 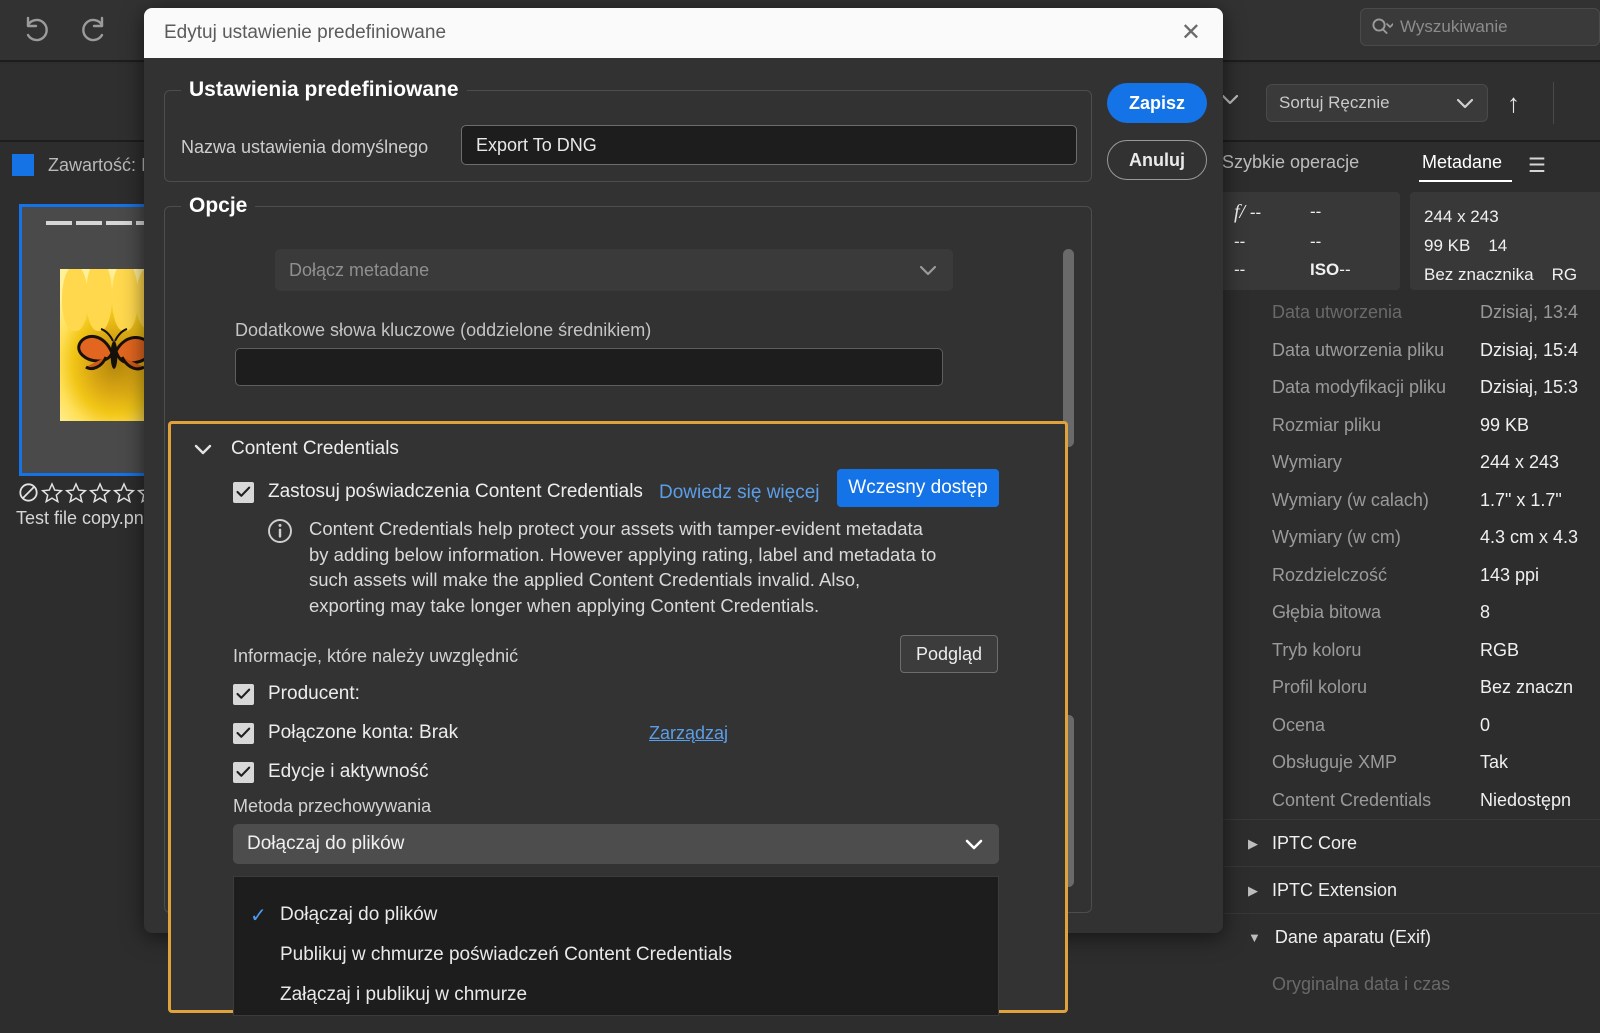 What do you see at coordinates (616, 995) in the screenshot?
I see `menu-item-attach-and-publish: Załączaj i publikuj w chmurze` at bounding box center [616, 995].